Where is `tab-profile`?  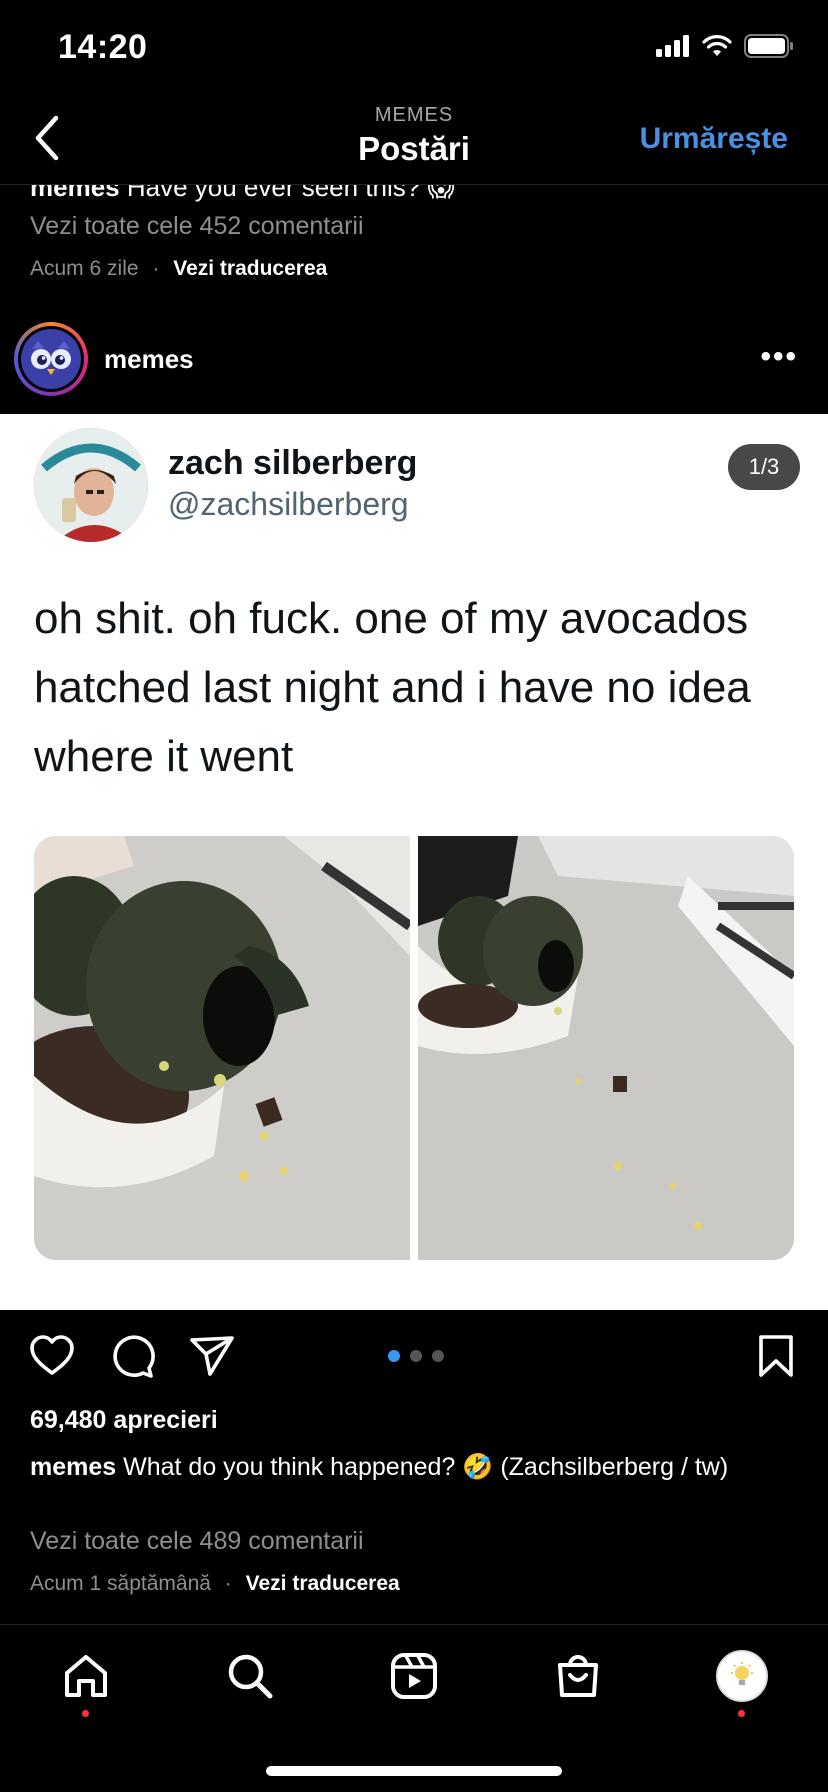 tab-profile is located at coordinates (742, 1676).